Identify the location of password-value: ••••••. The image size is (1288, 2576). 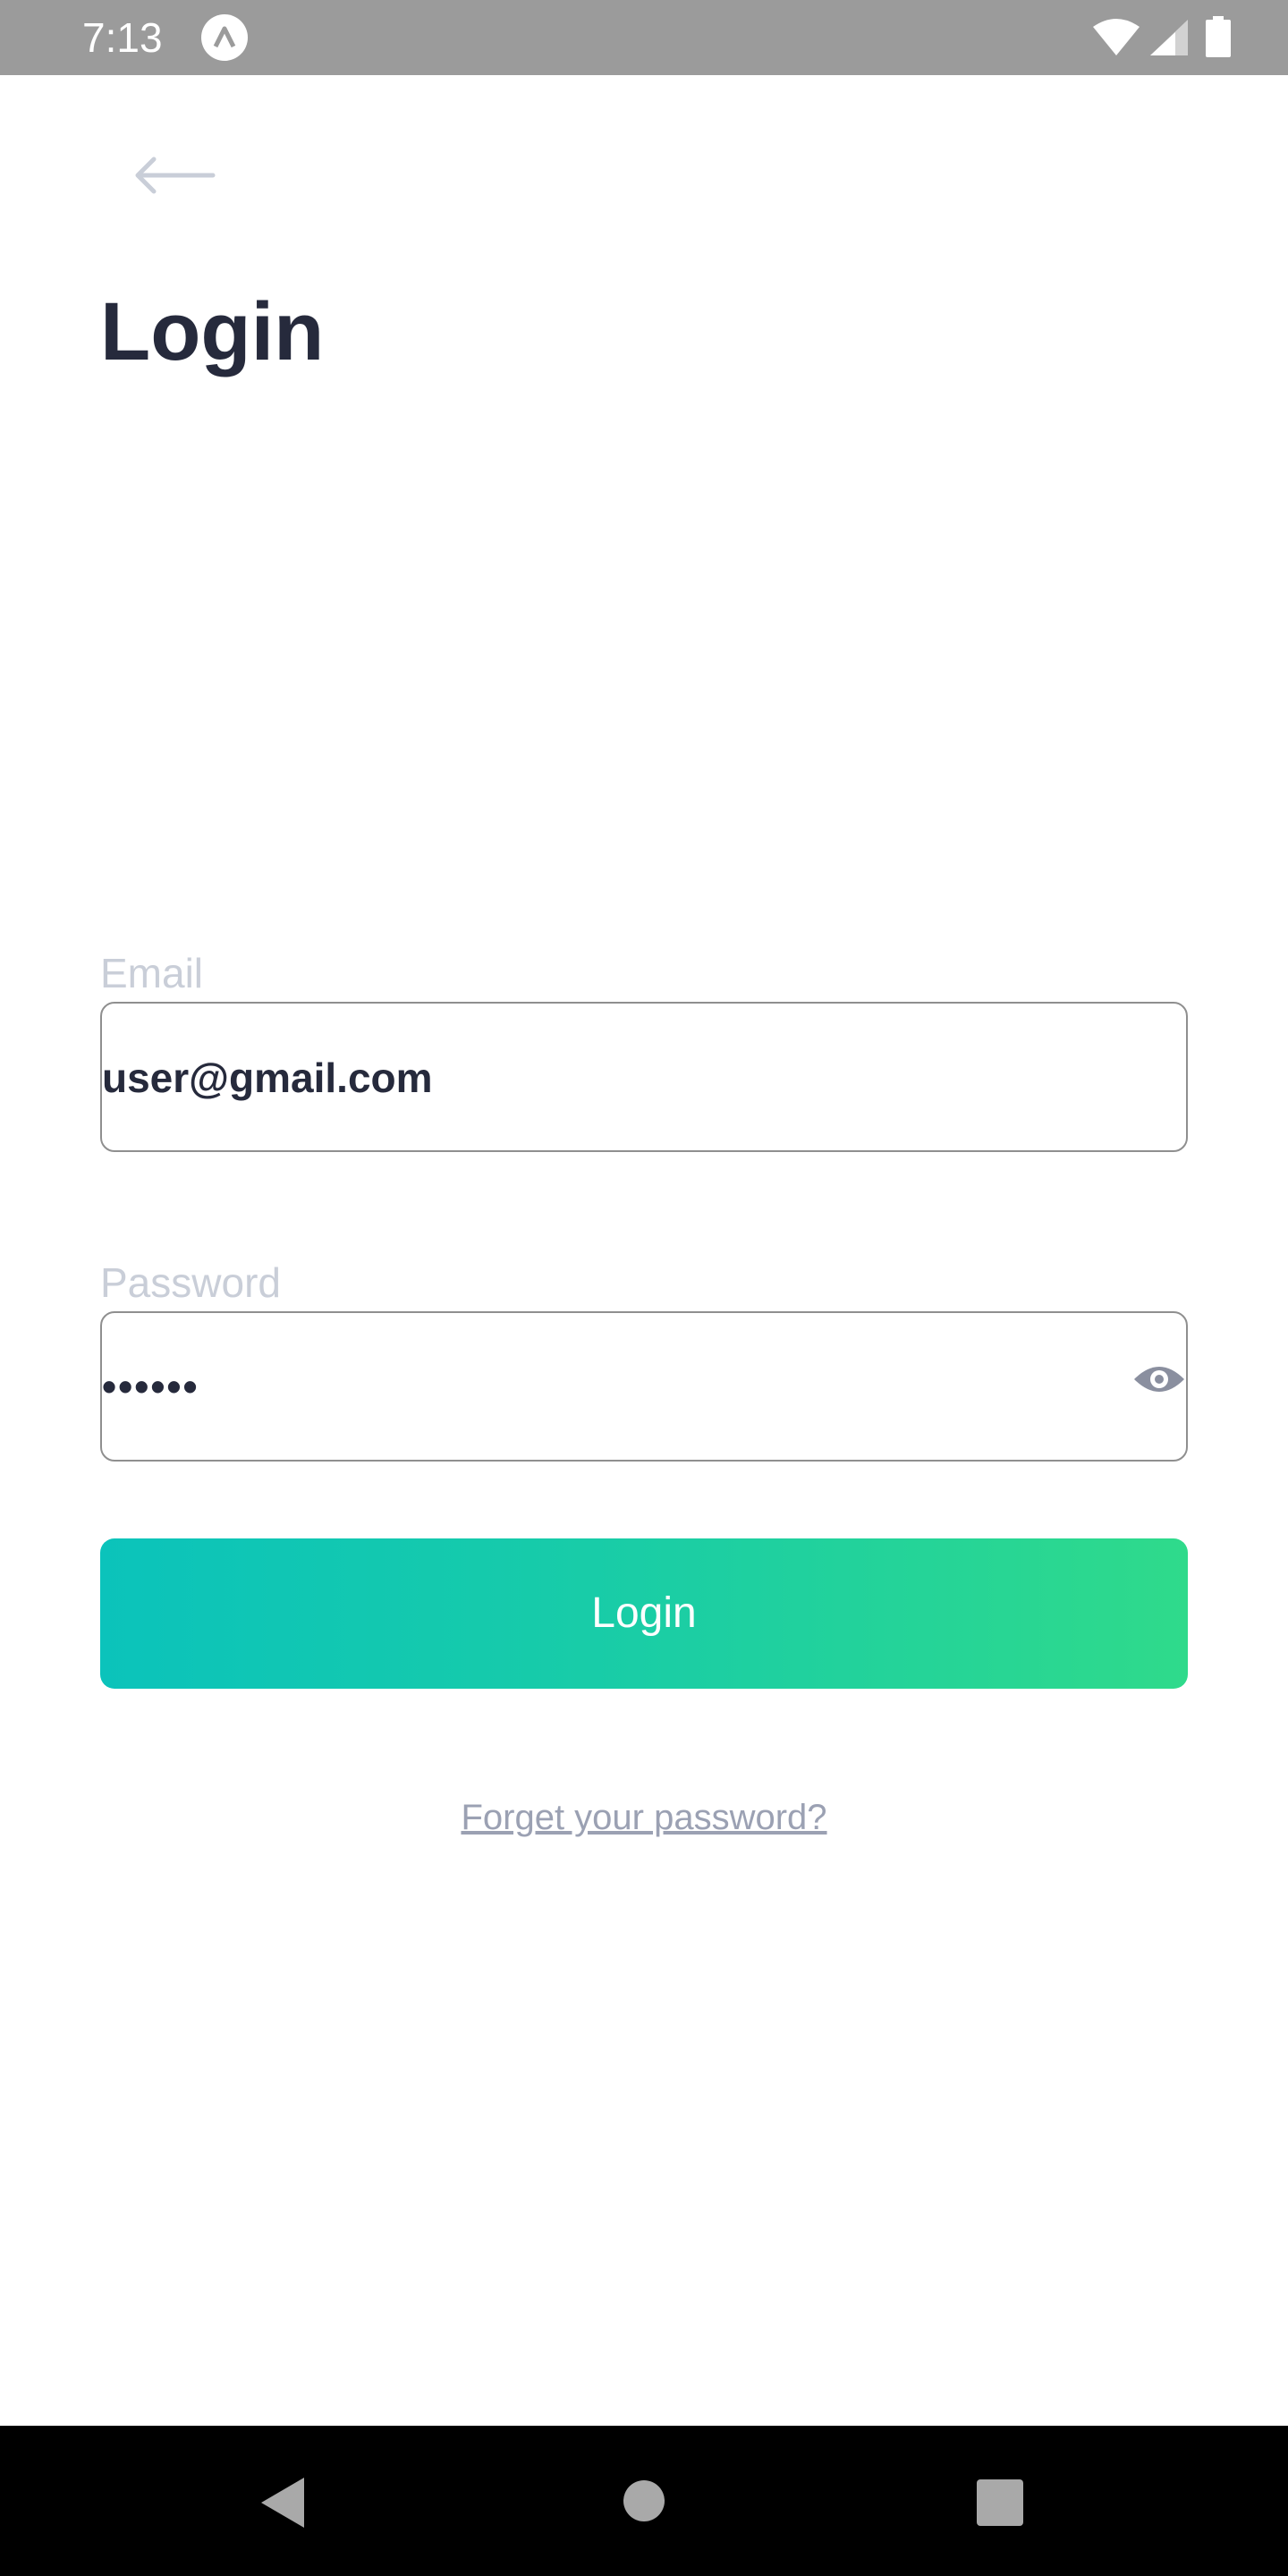
(150, 1386).